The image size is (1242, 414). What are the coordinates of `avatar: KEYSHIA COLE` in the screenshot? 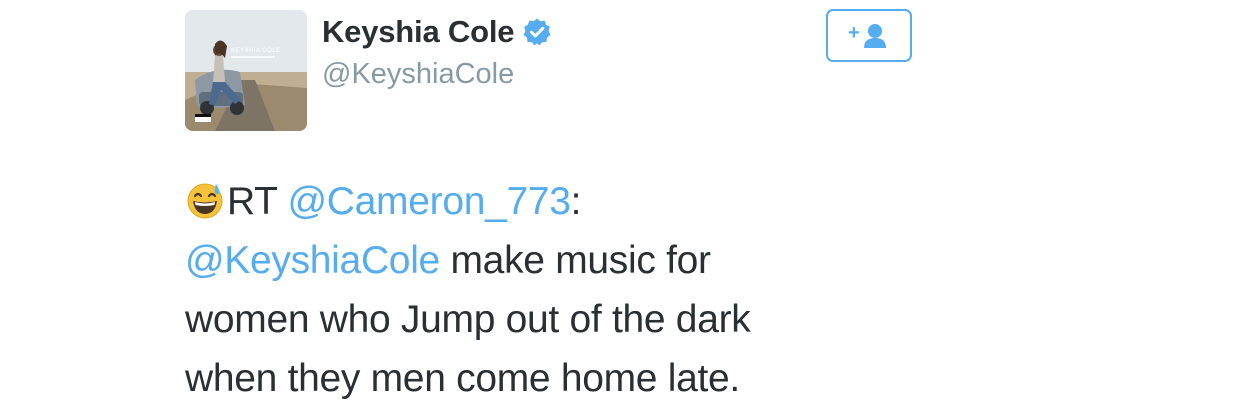 It's located at (246, 70).